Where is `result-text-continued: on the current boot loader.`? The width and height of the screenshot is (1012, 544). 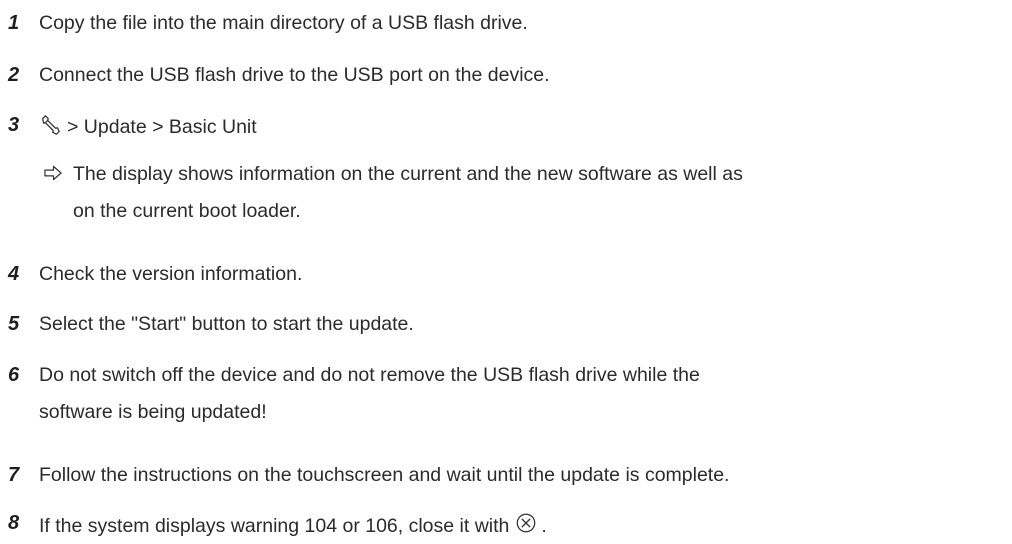 result-text-continued: on the current boot loader. is located at coordinates (187, 211).